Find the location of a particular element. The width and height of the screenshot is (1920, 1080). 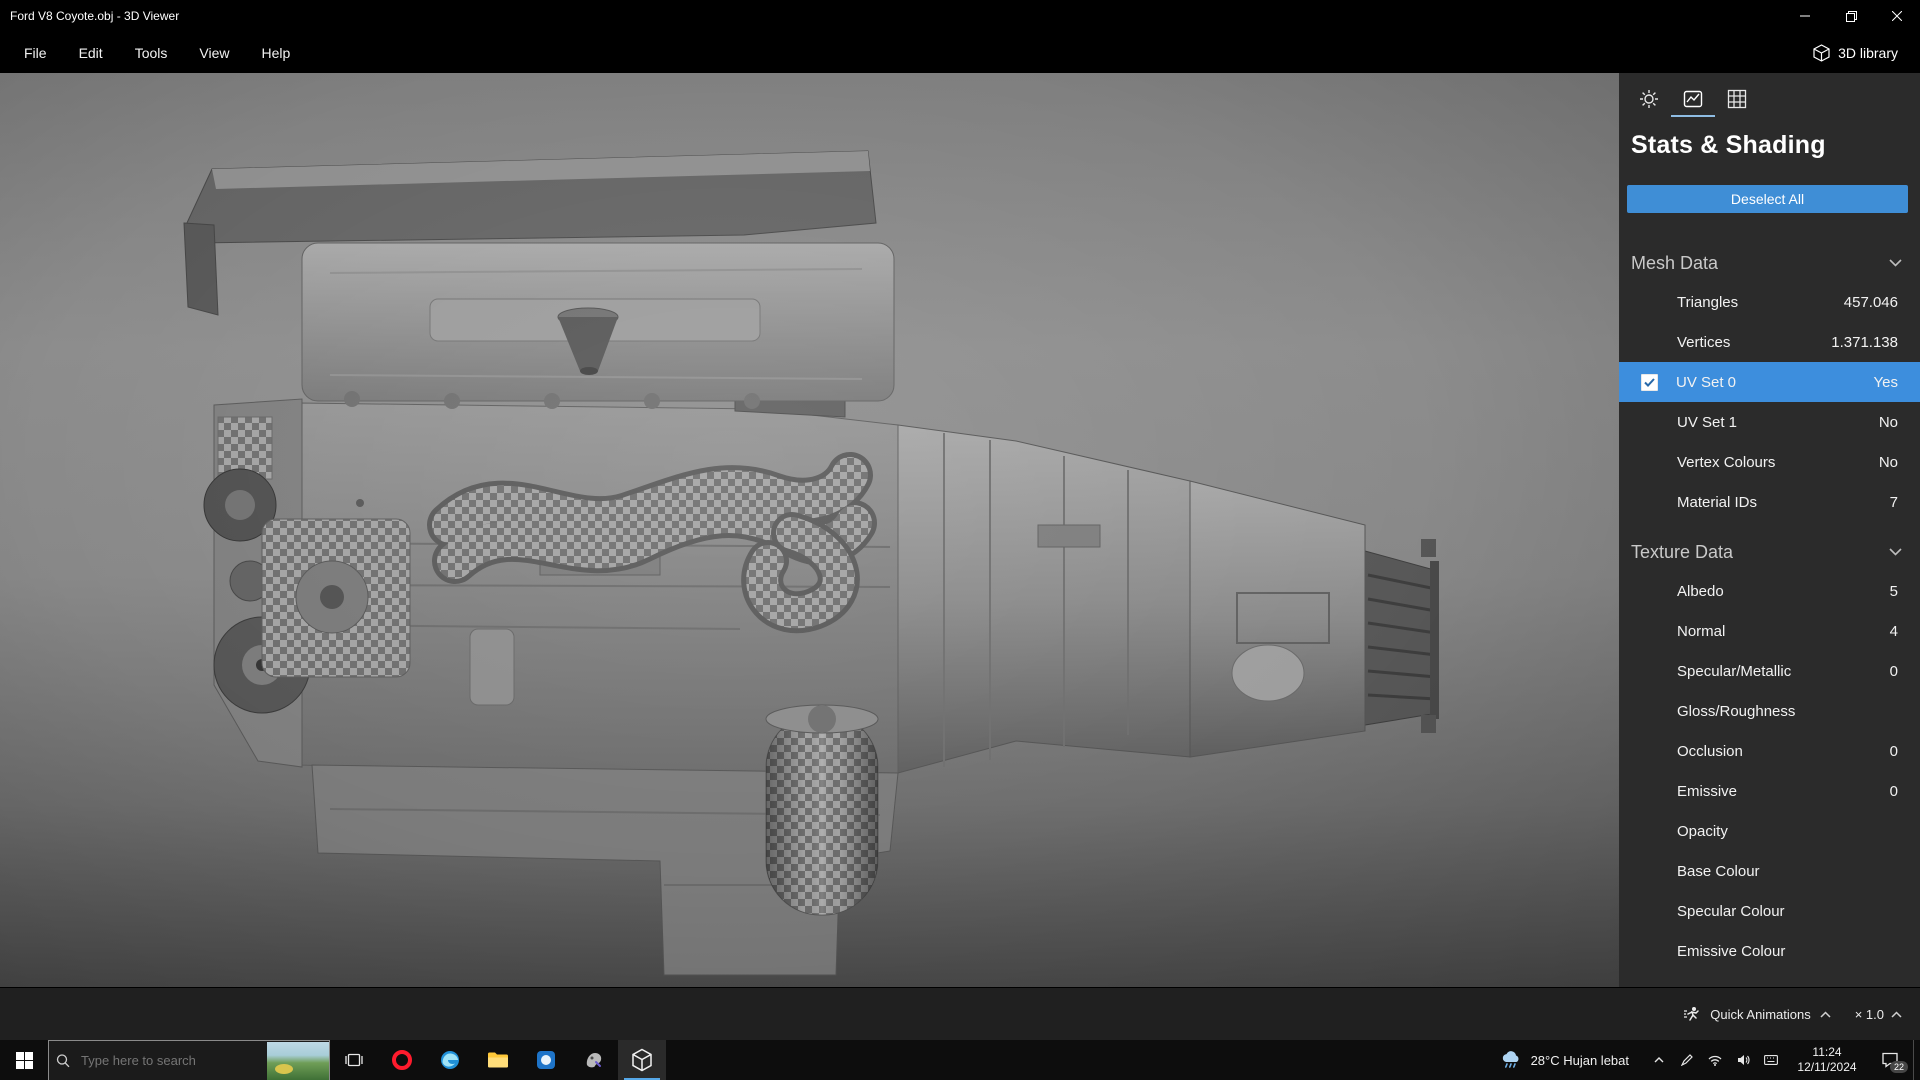

opera-icon is located at coordinates (402, 1060).